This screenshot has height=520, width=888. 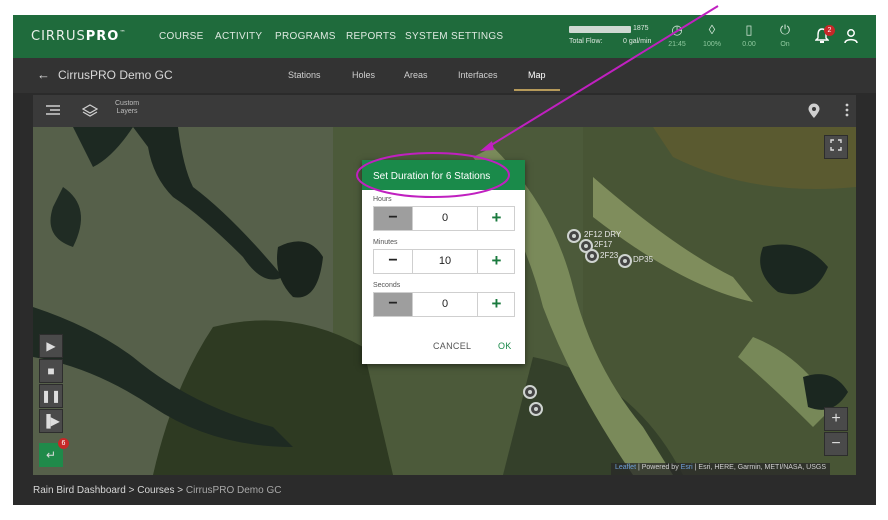 I want to click on annotation-arrow, so click(x=603, y=76).